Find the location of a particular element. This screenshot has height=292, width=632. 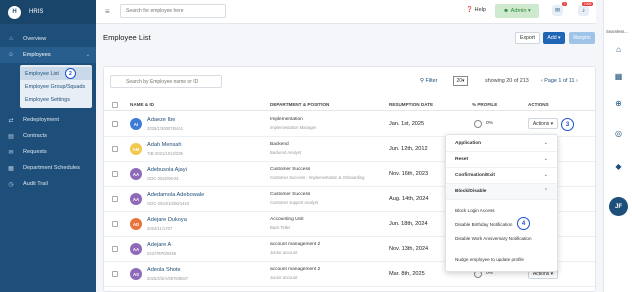

position: Customer support Analyst is located at coordinates (294, 202).